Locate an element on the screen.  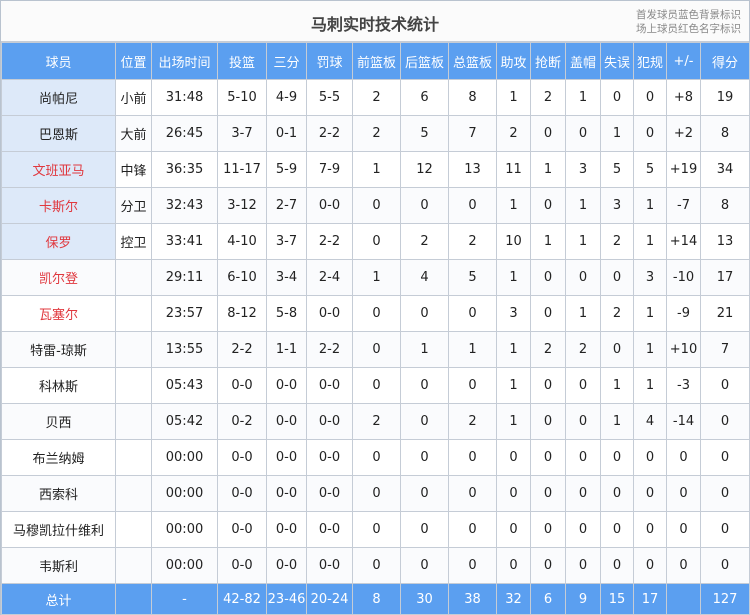
player-name: 马穆凯拉什维利 is located at coordinates (58, 529).